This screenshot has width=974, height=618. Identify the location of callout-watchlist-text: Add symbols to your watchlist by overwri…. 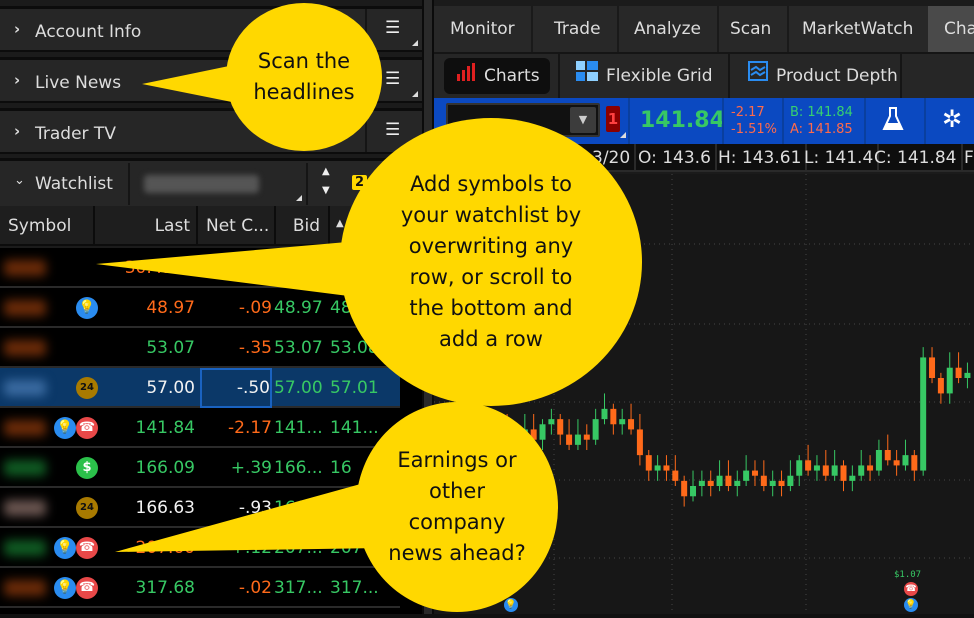
(491, 261).